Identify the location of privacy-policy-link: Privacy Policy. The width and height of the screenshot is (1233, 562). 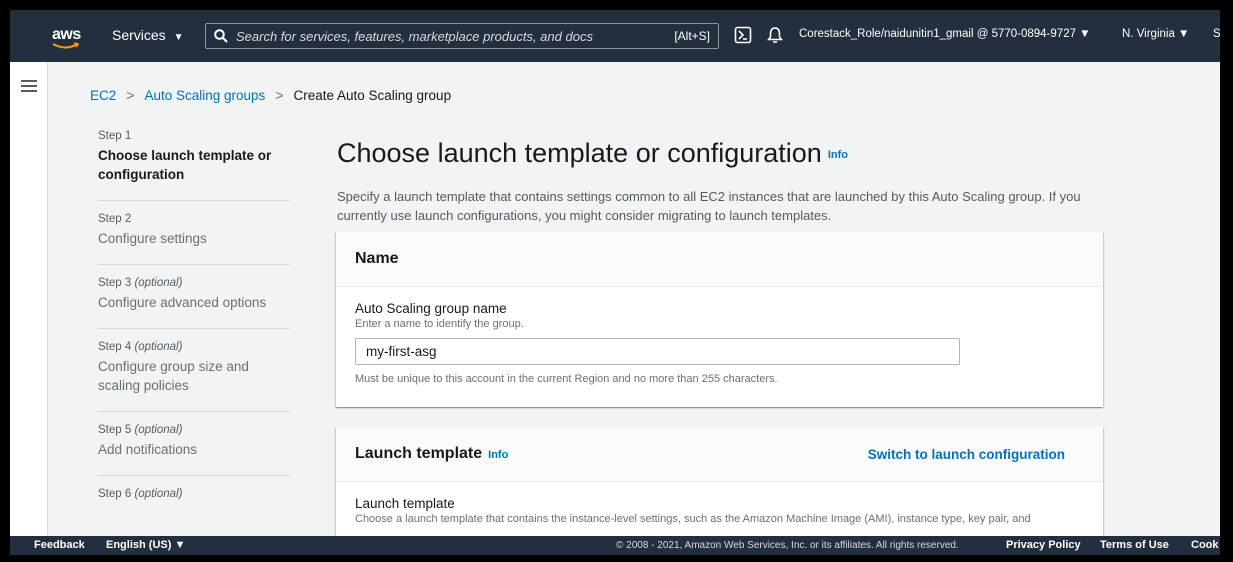
(1043, 545).